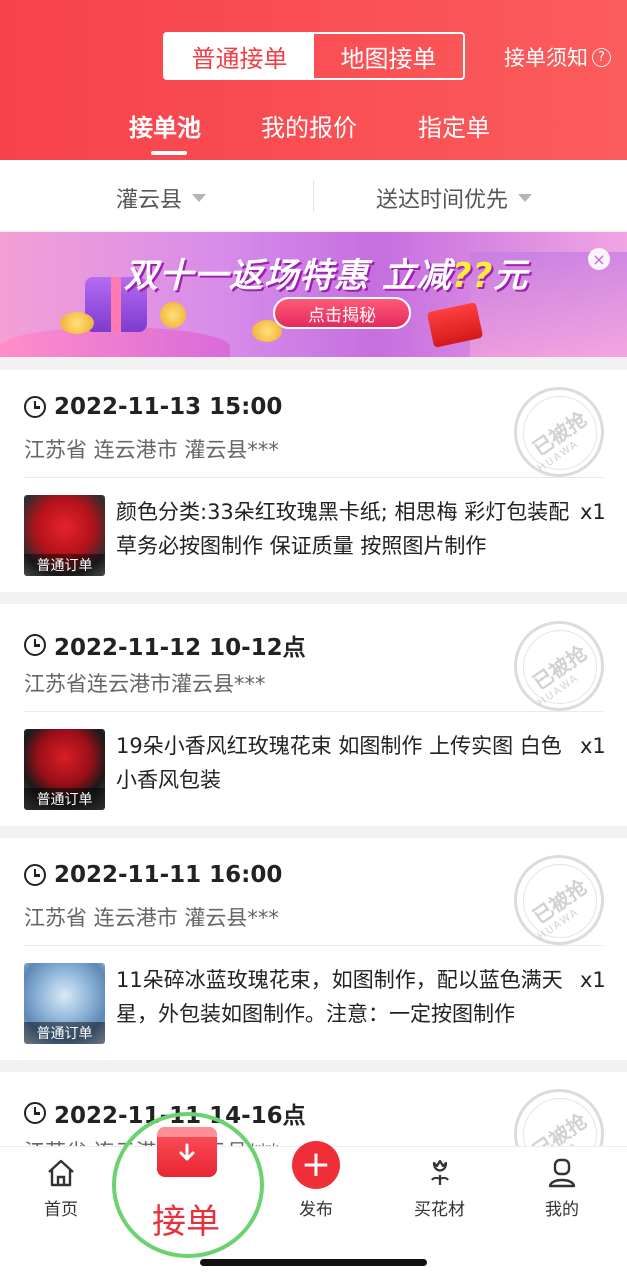 This screenshot has height=1281, width=627. What do you see at coordinates (339, 763) in the screenshot?
I see `order-description: 19朵小香风红玫瑰花束 如图制作 上传实图 白色小香风包装` at bounding box center [339, 763].